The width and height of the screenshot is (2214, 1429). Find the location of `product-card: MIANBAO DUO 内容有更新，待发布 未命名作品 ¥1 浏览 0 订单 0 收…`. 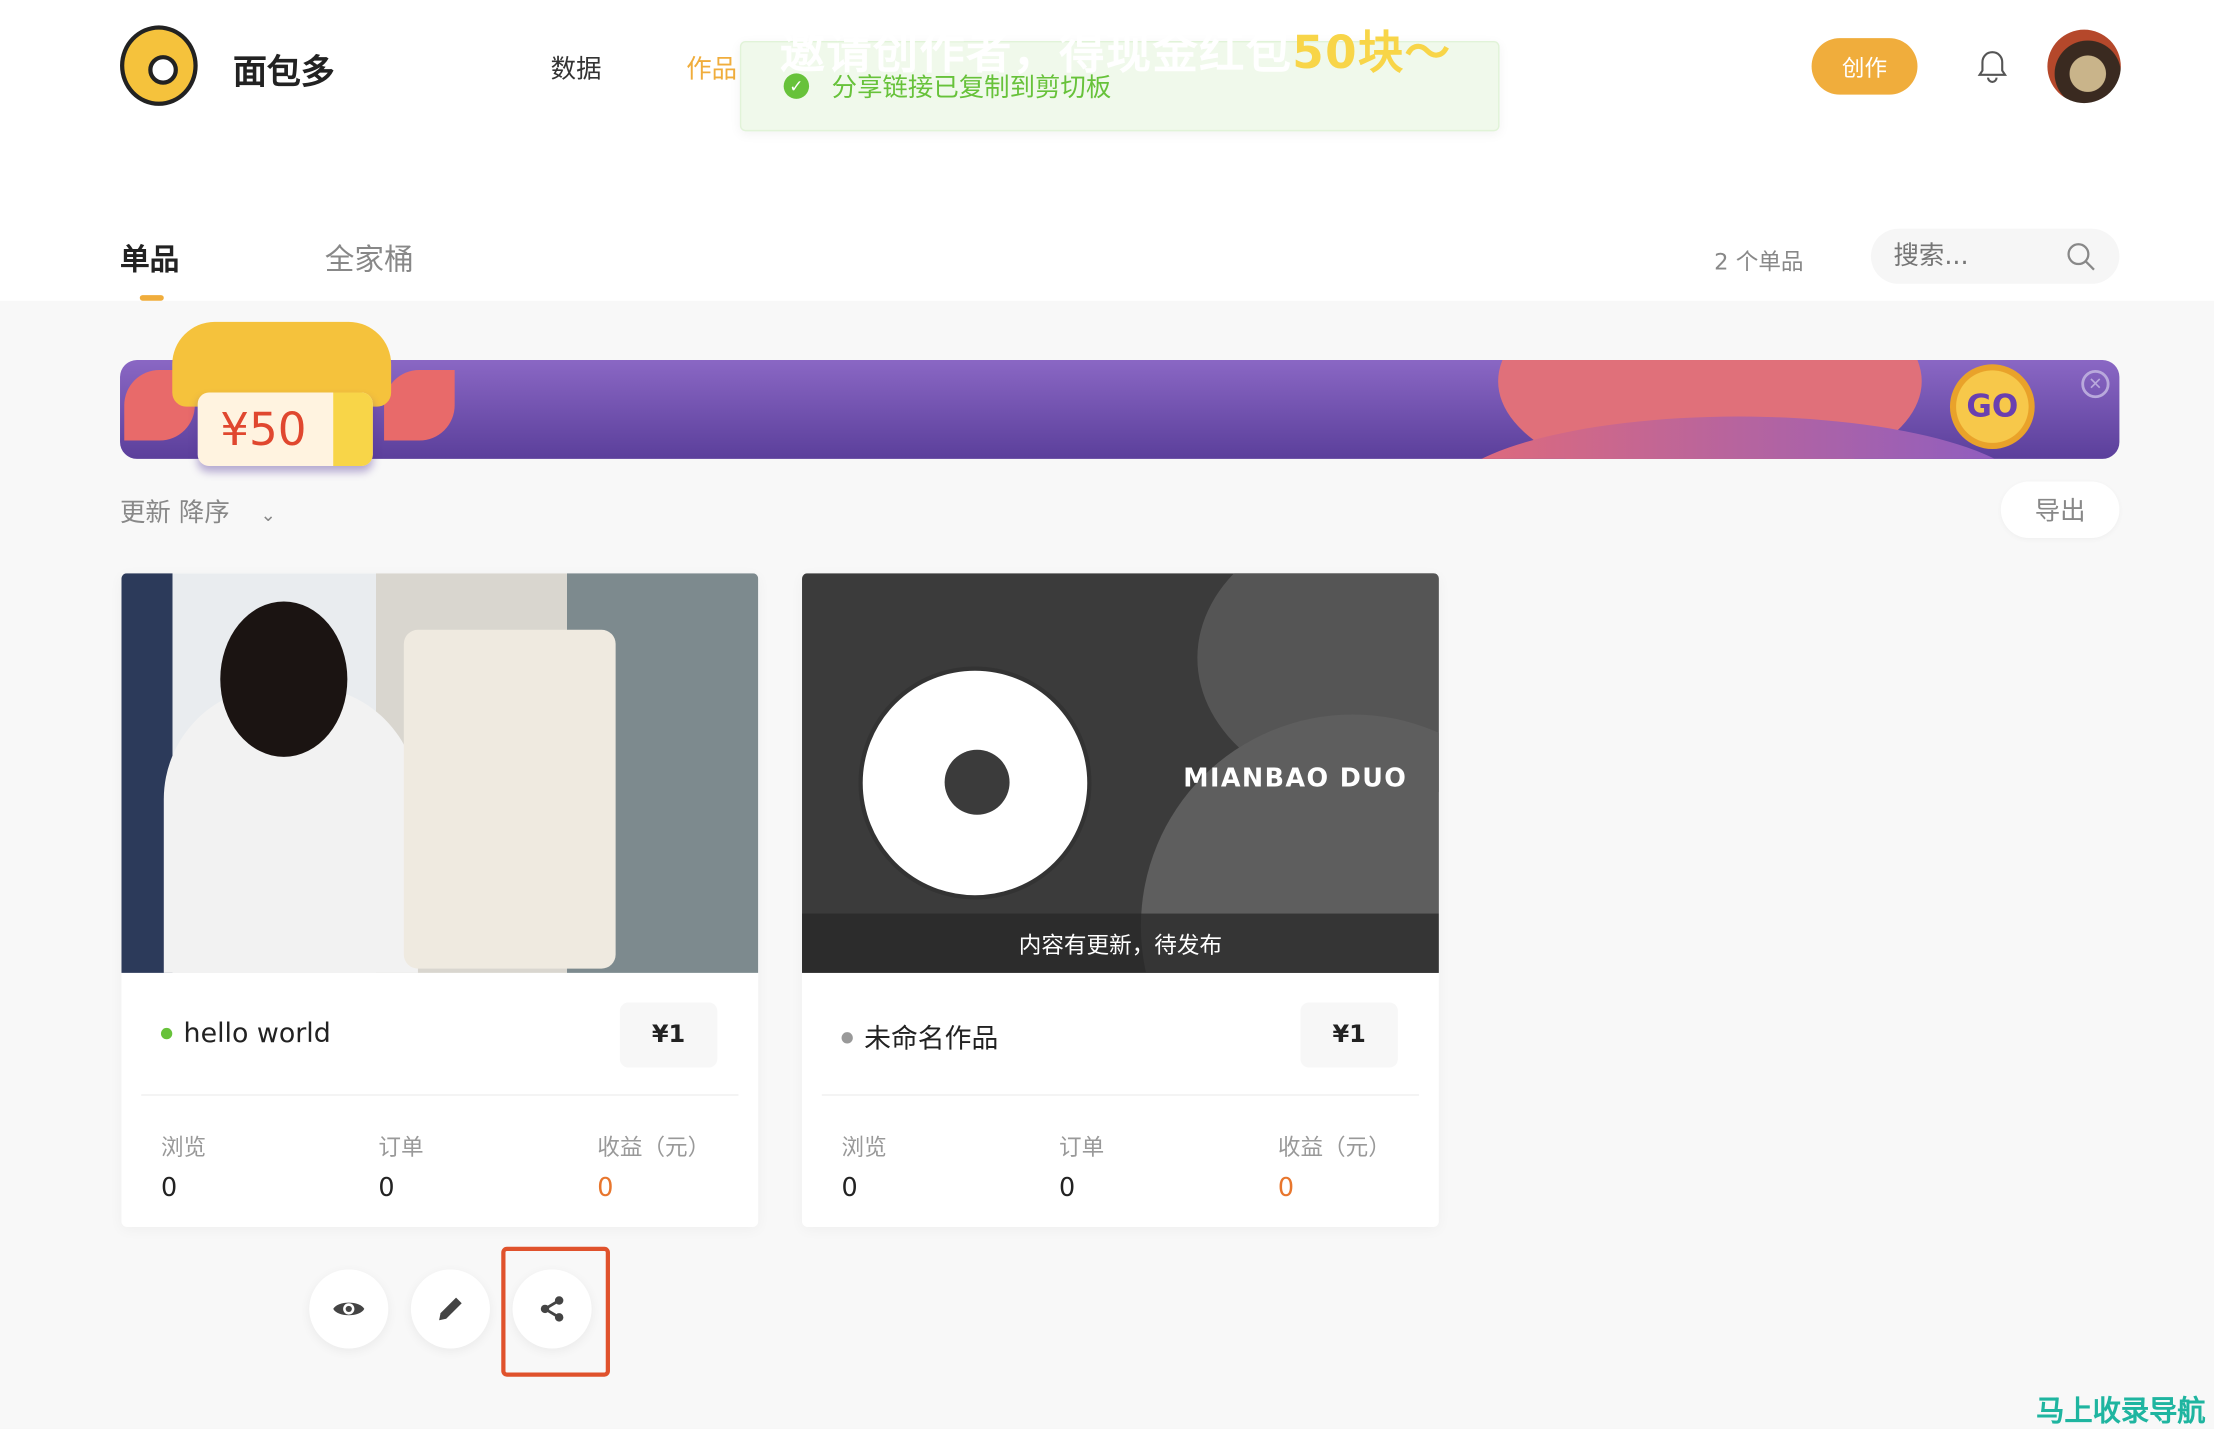

product-card: MIANBAO DUO 内容有更新，待发布 未命名作品 ¥1 浏览 0 订单 0 收… is located at coordinates (1120, 900).